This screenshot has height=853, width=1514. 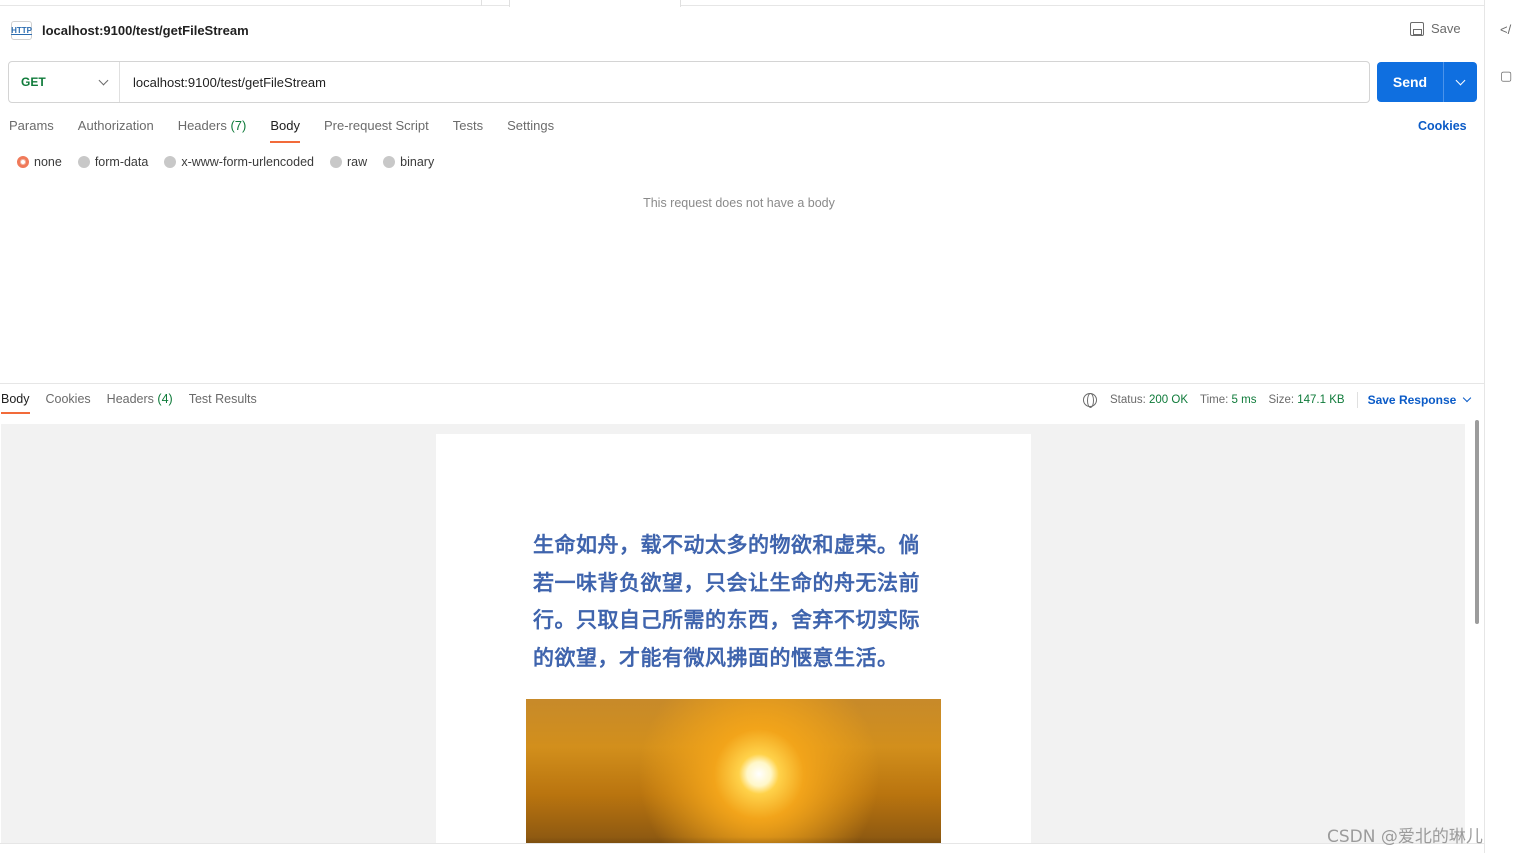 What do you see at coordinates (247, 162) in the screenshot?
I see `radio-label: x-www-form-urlencoded` at bounding box center [247, 162].